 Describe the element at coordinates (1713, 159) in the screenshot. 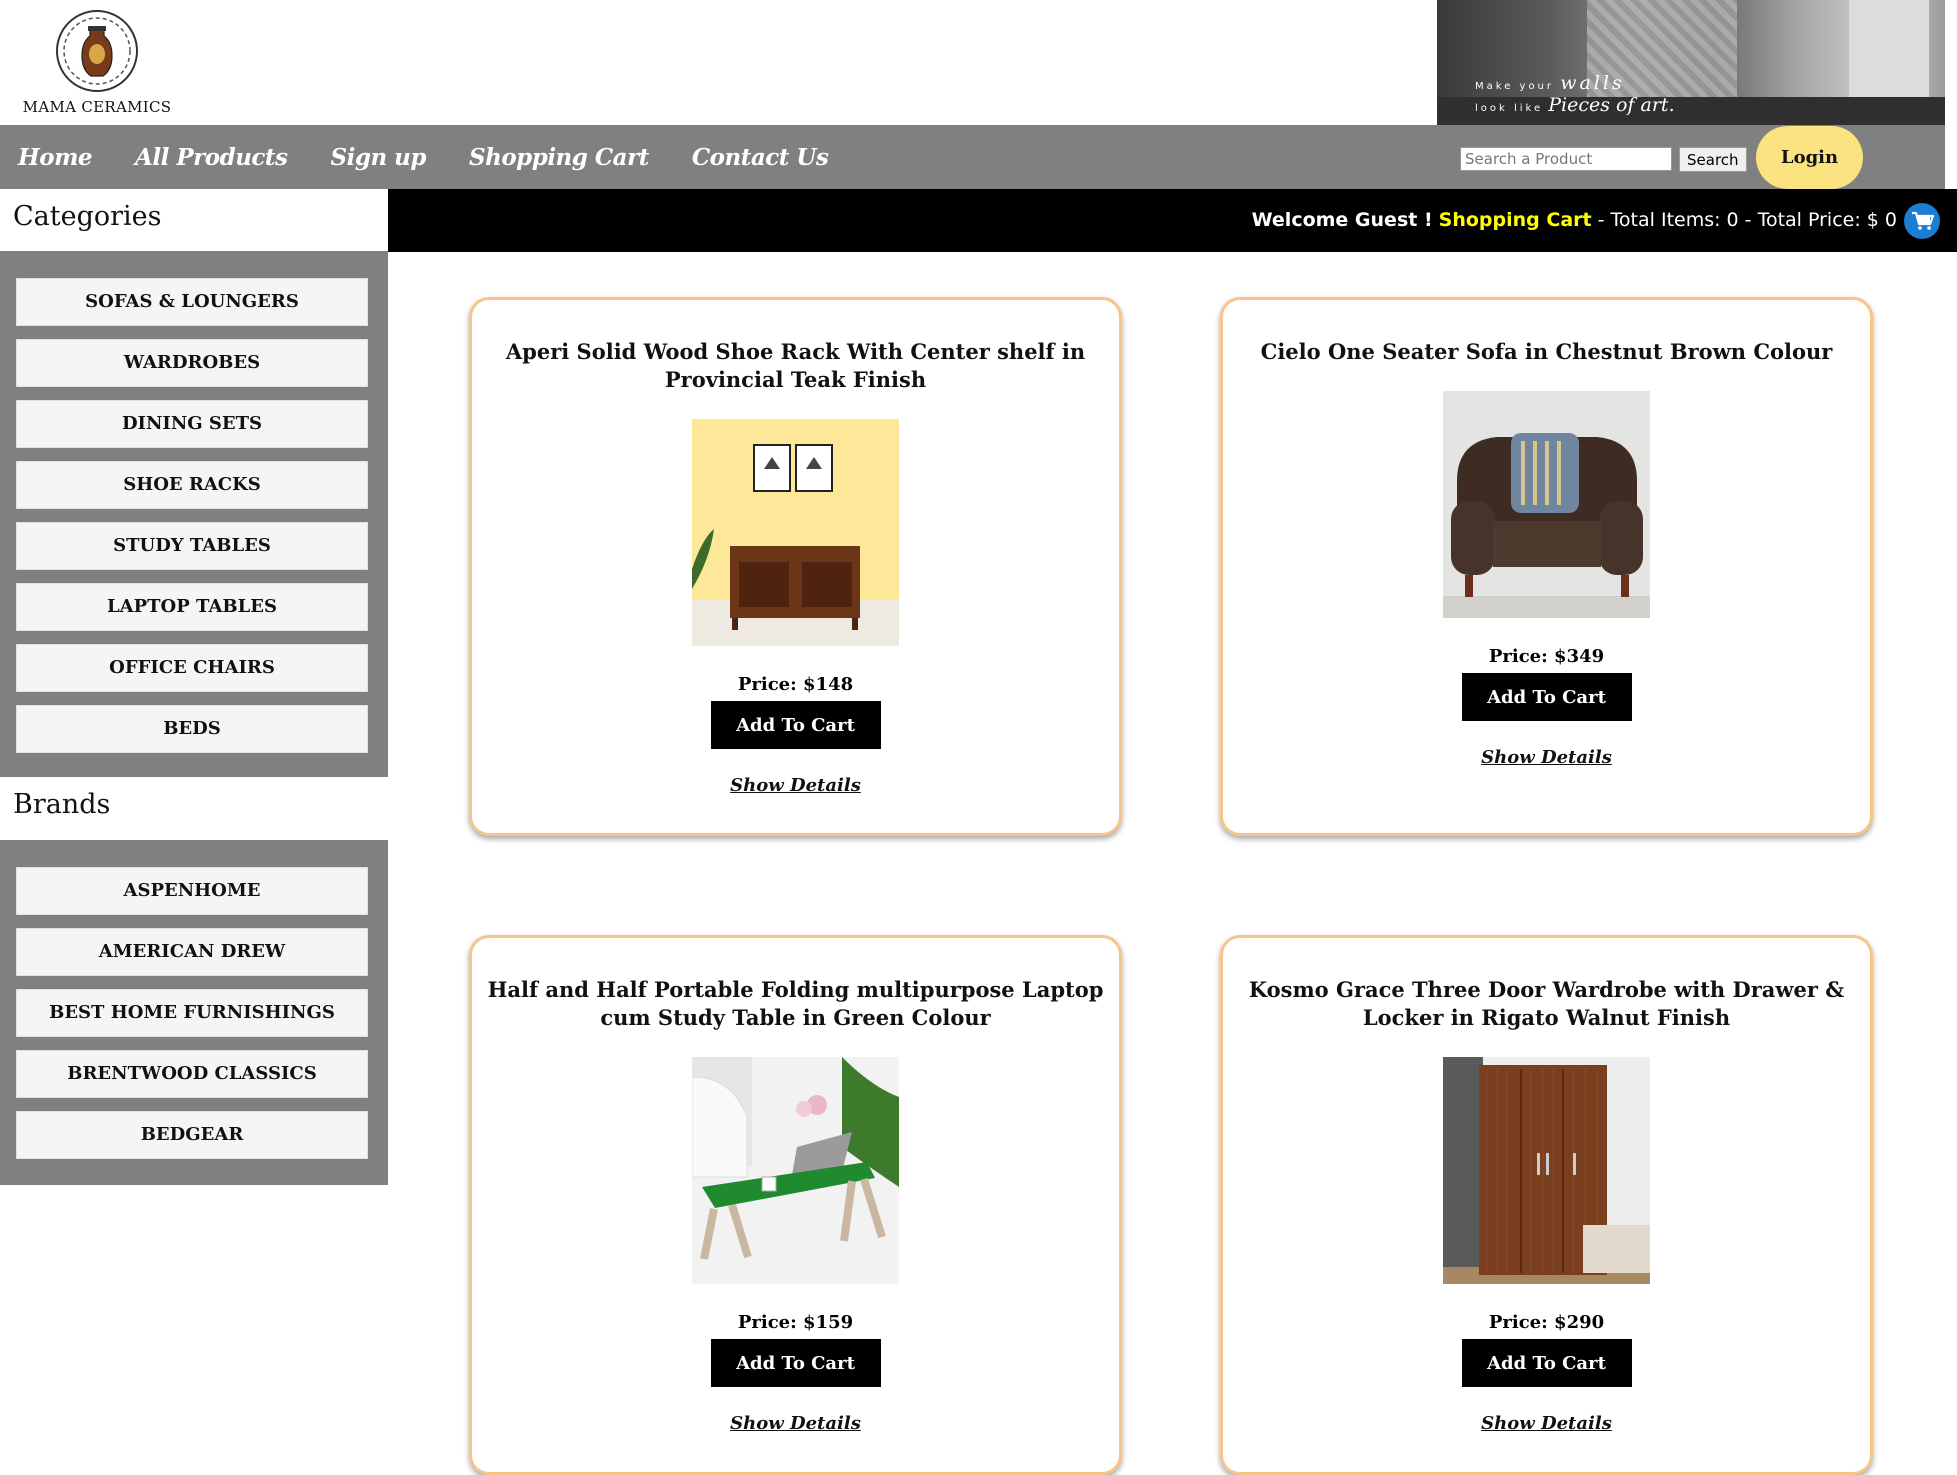

I see `search-button: Search` at that location.